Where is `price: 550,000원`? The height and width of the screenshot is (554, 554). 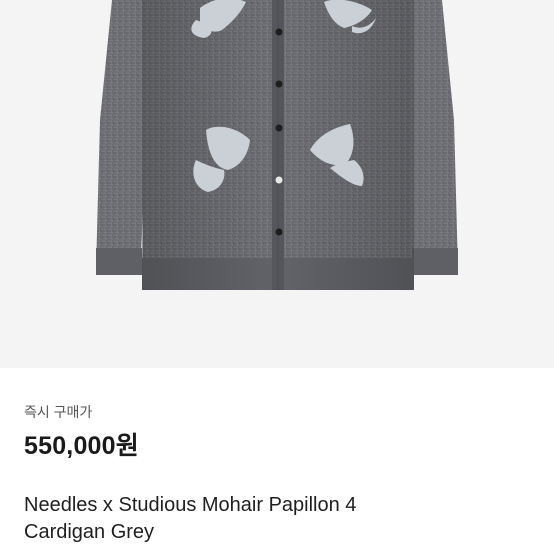
price: 550,000원 is located at coordinates (81, 446).